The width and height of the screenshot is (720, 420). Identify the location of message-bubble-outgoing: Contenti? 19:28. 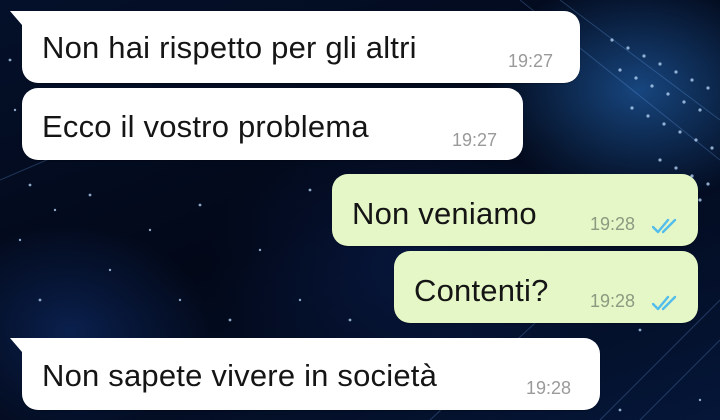
(546, 287).